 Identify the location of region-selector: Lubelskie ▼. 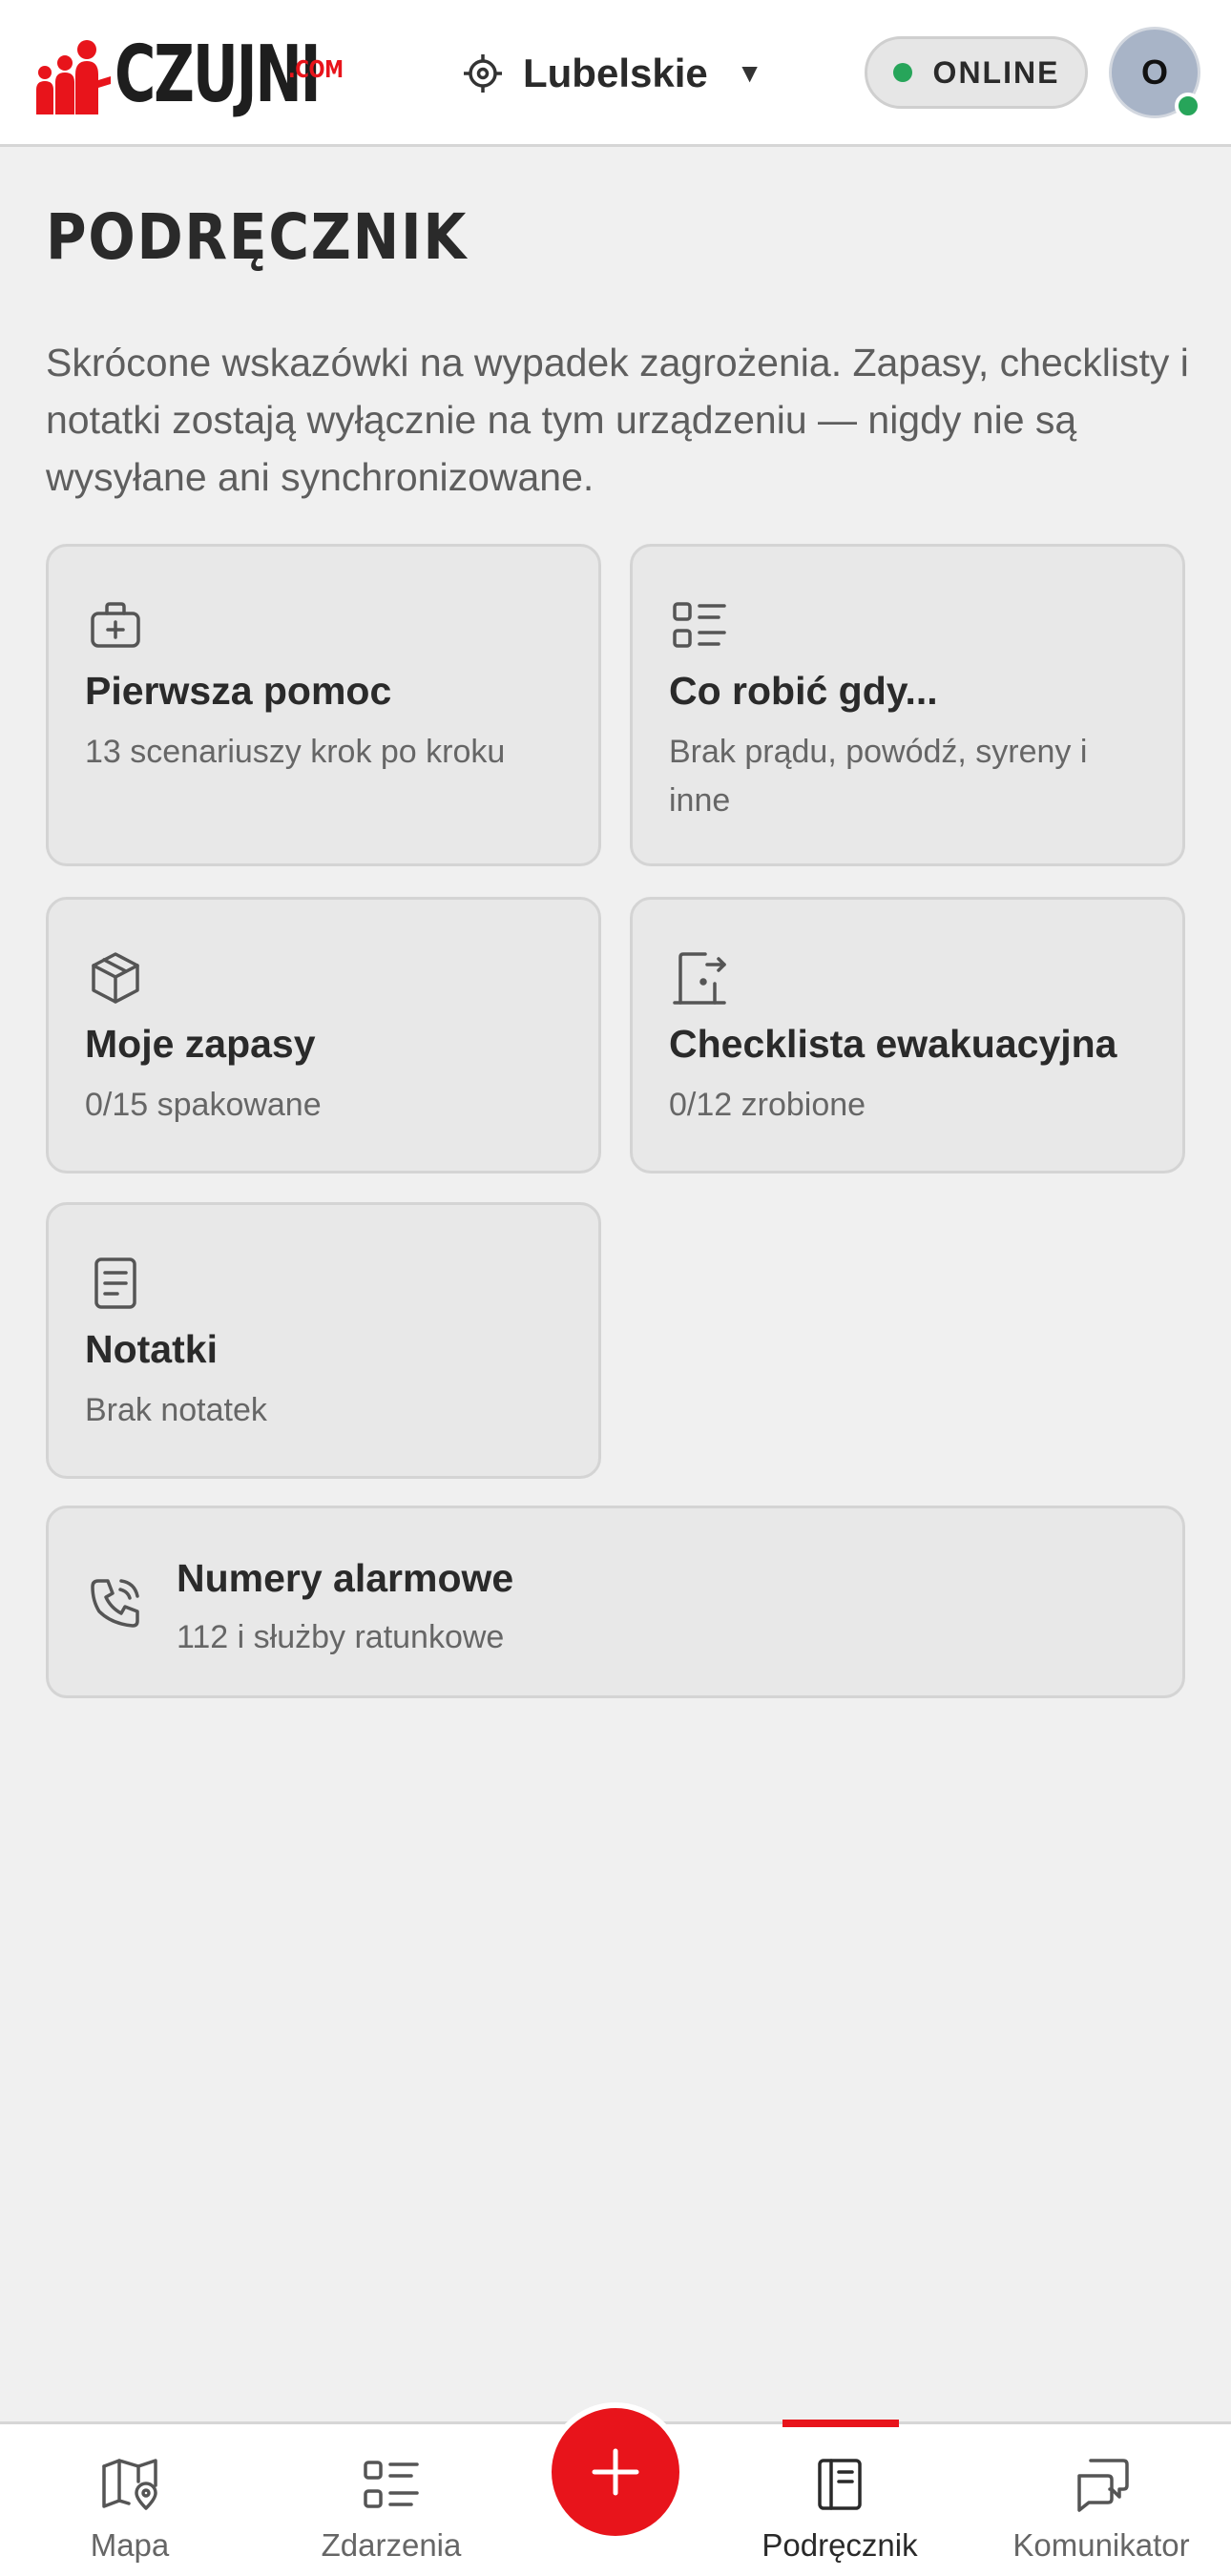
(612, 73).